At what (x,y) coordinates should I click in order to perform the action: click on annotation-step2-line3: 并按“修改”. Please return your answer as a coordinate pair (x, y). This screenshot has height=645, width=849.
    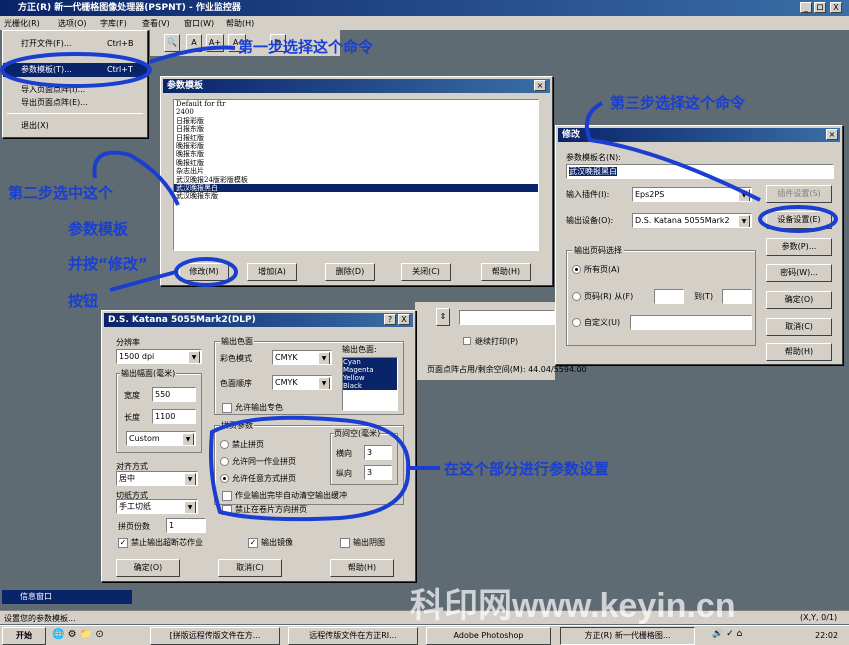
    Looking at the image, I should click on (108, 264).